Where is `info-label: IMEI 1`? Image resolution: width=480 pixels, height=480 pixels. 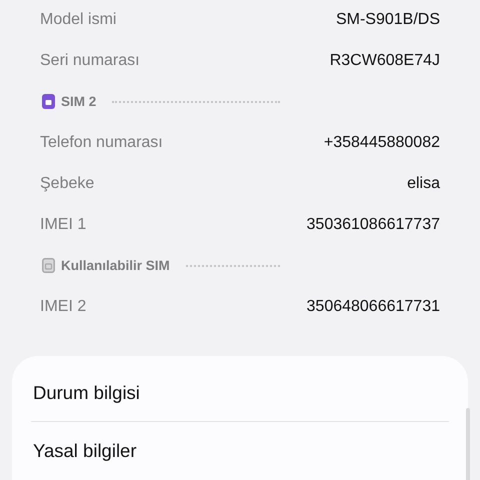
info-label: IMEI 1 is located at coordinates (63, 225).